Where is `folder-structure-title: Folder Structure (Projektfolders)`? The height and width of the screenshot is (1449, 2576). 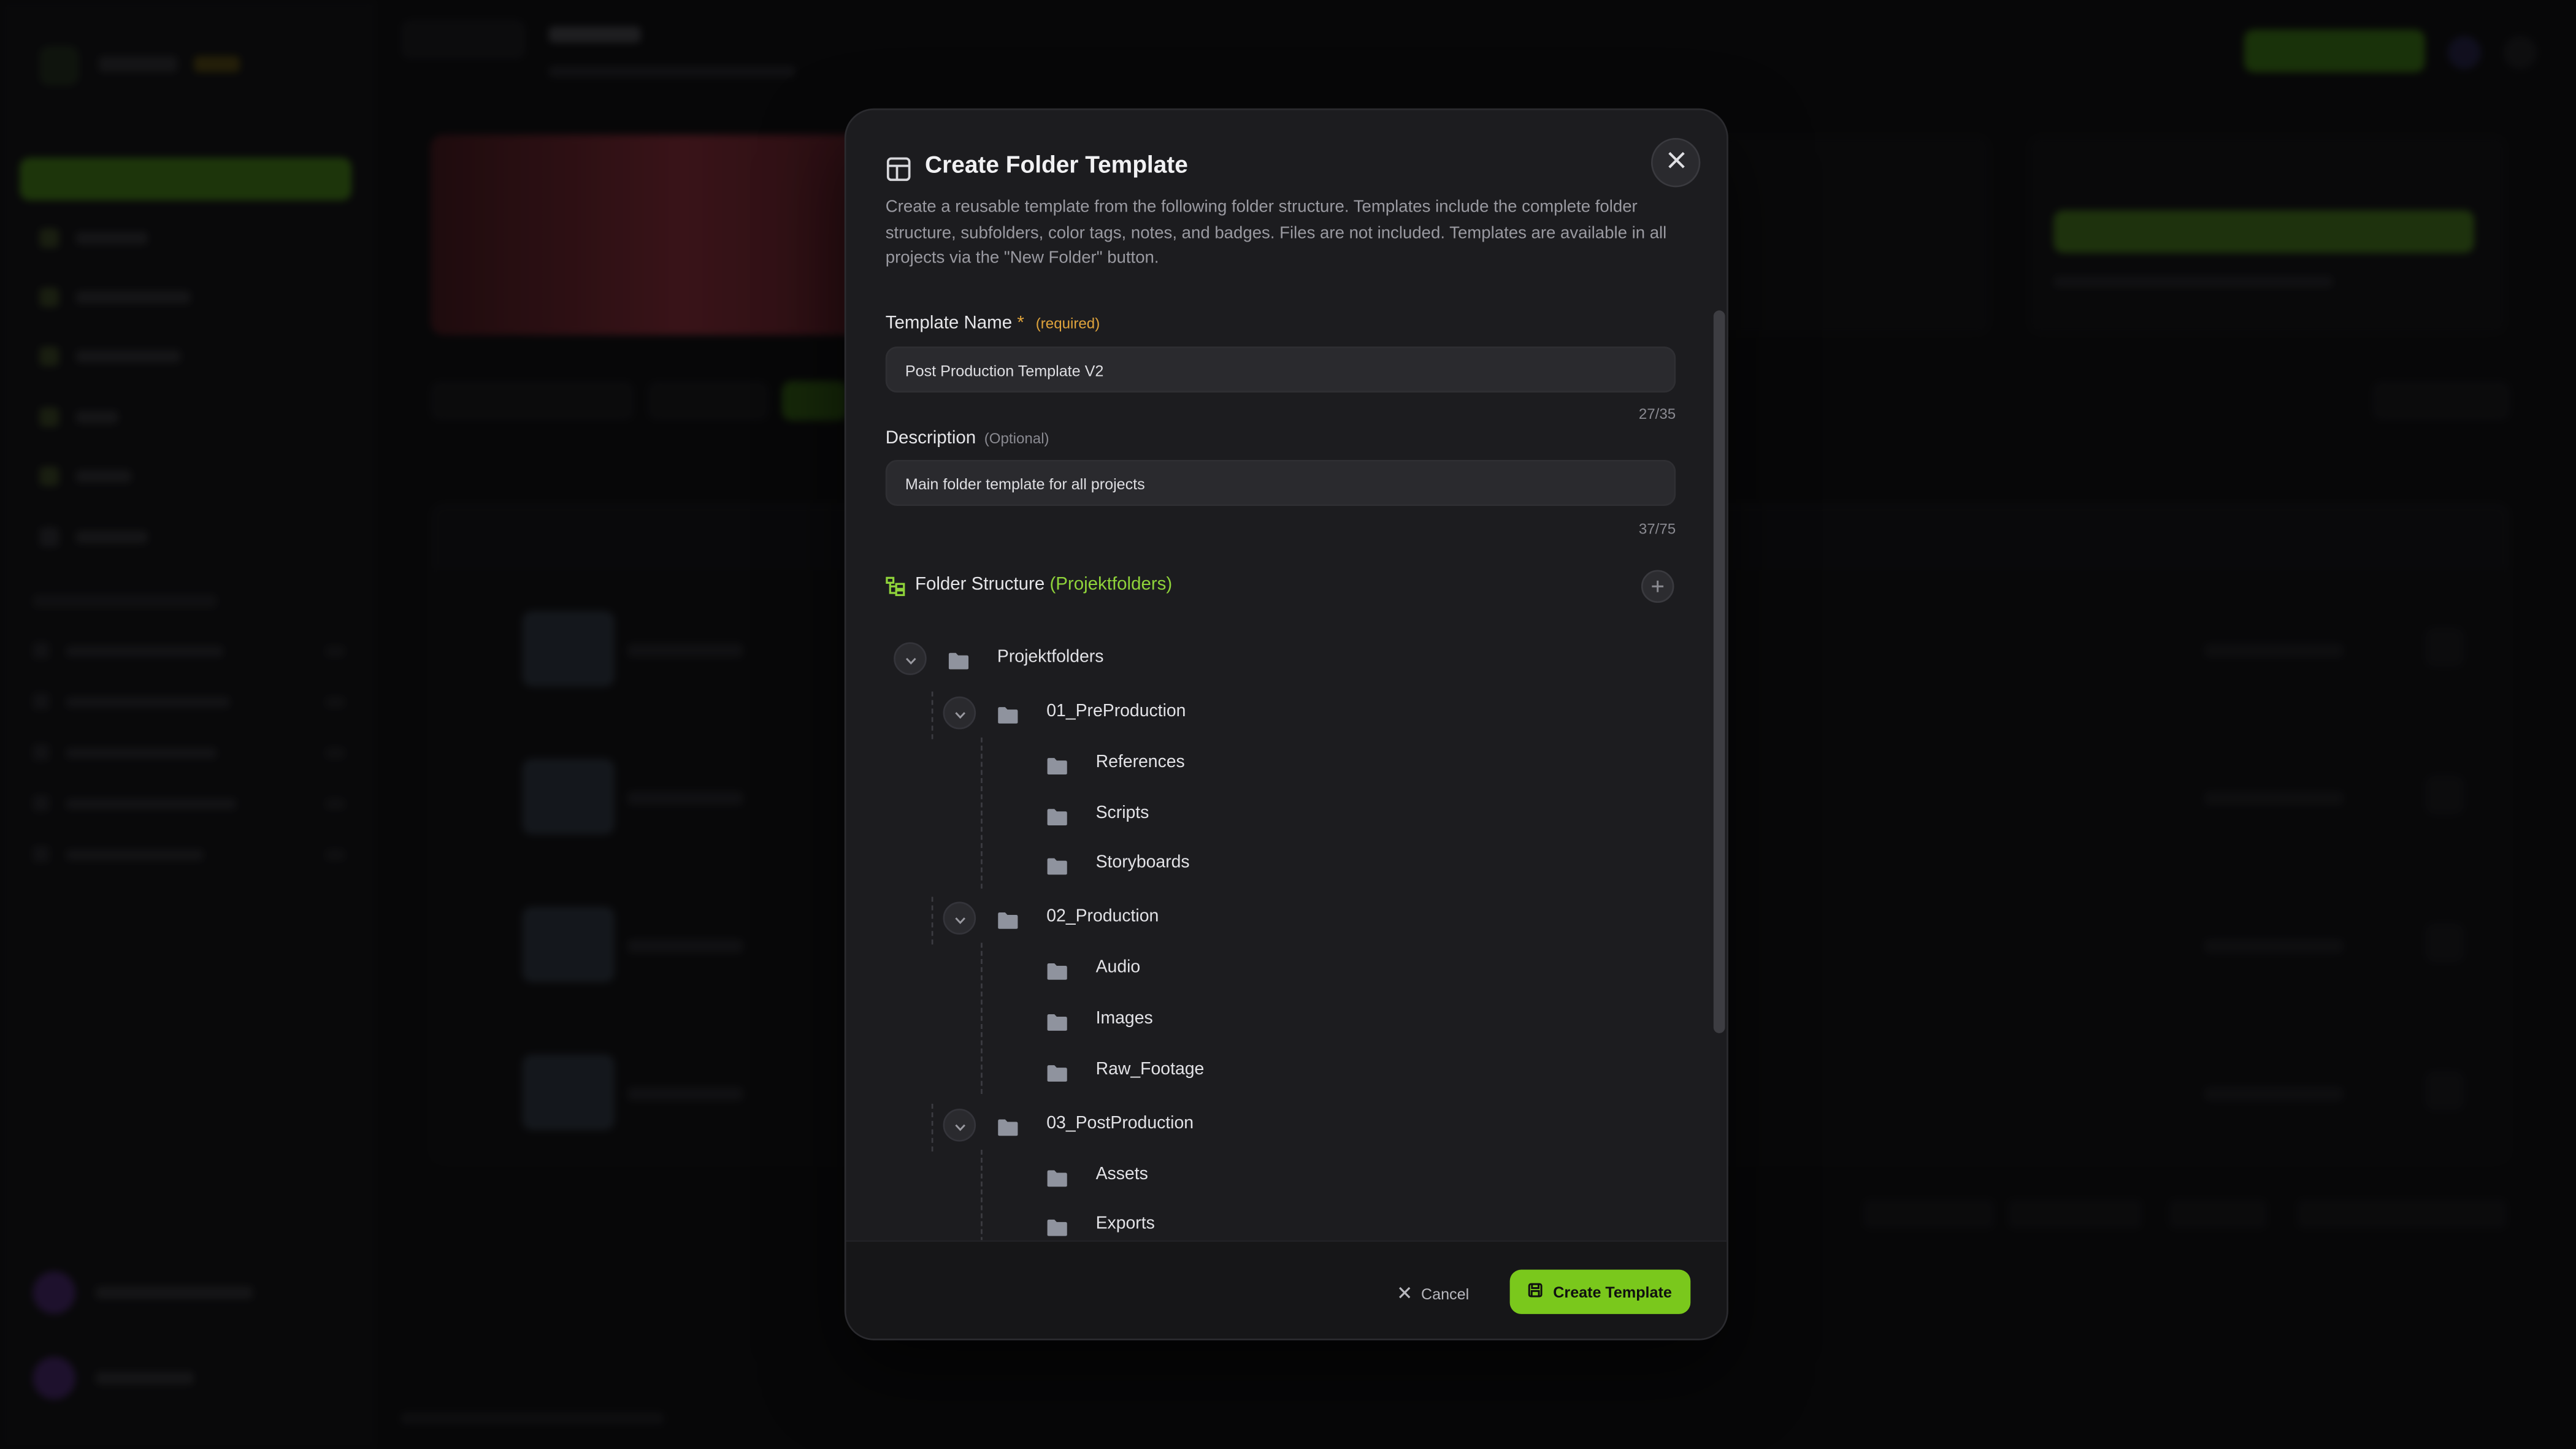
folder-structure-title: Folder Structure (Projektfolders) is located at coordinates (1043, 585).